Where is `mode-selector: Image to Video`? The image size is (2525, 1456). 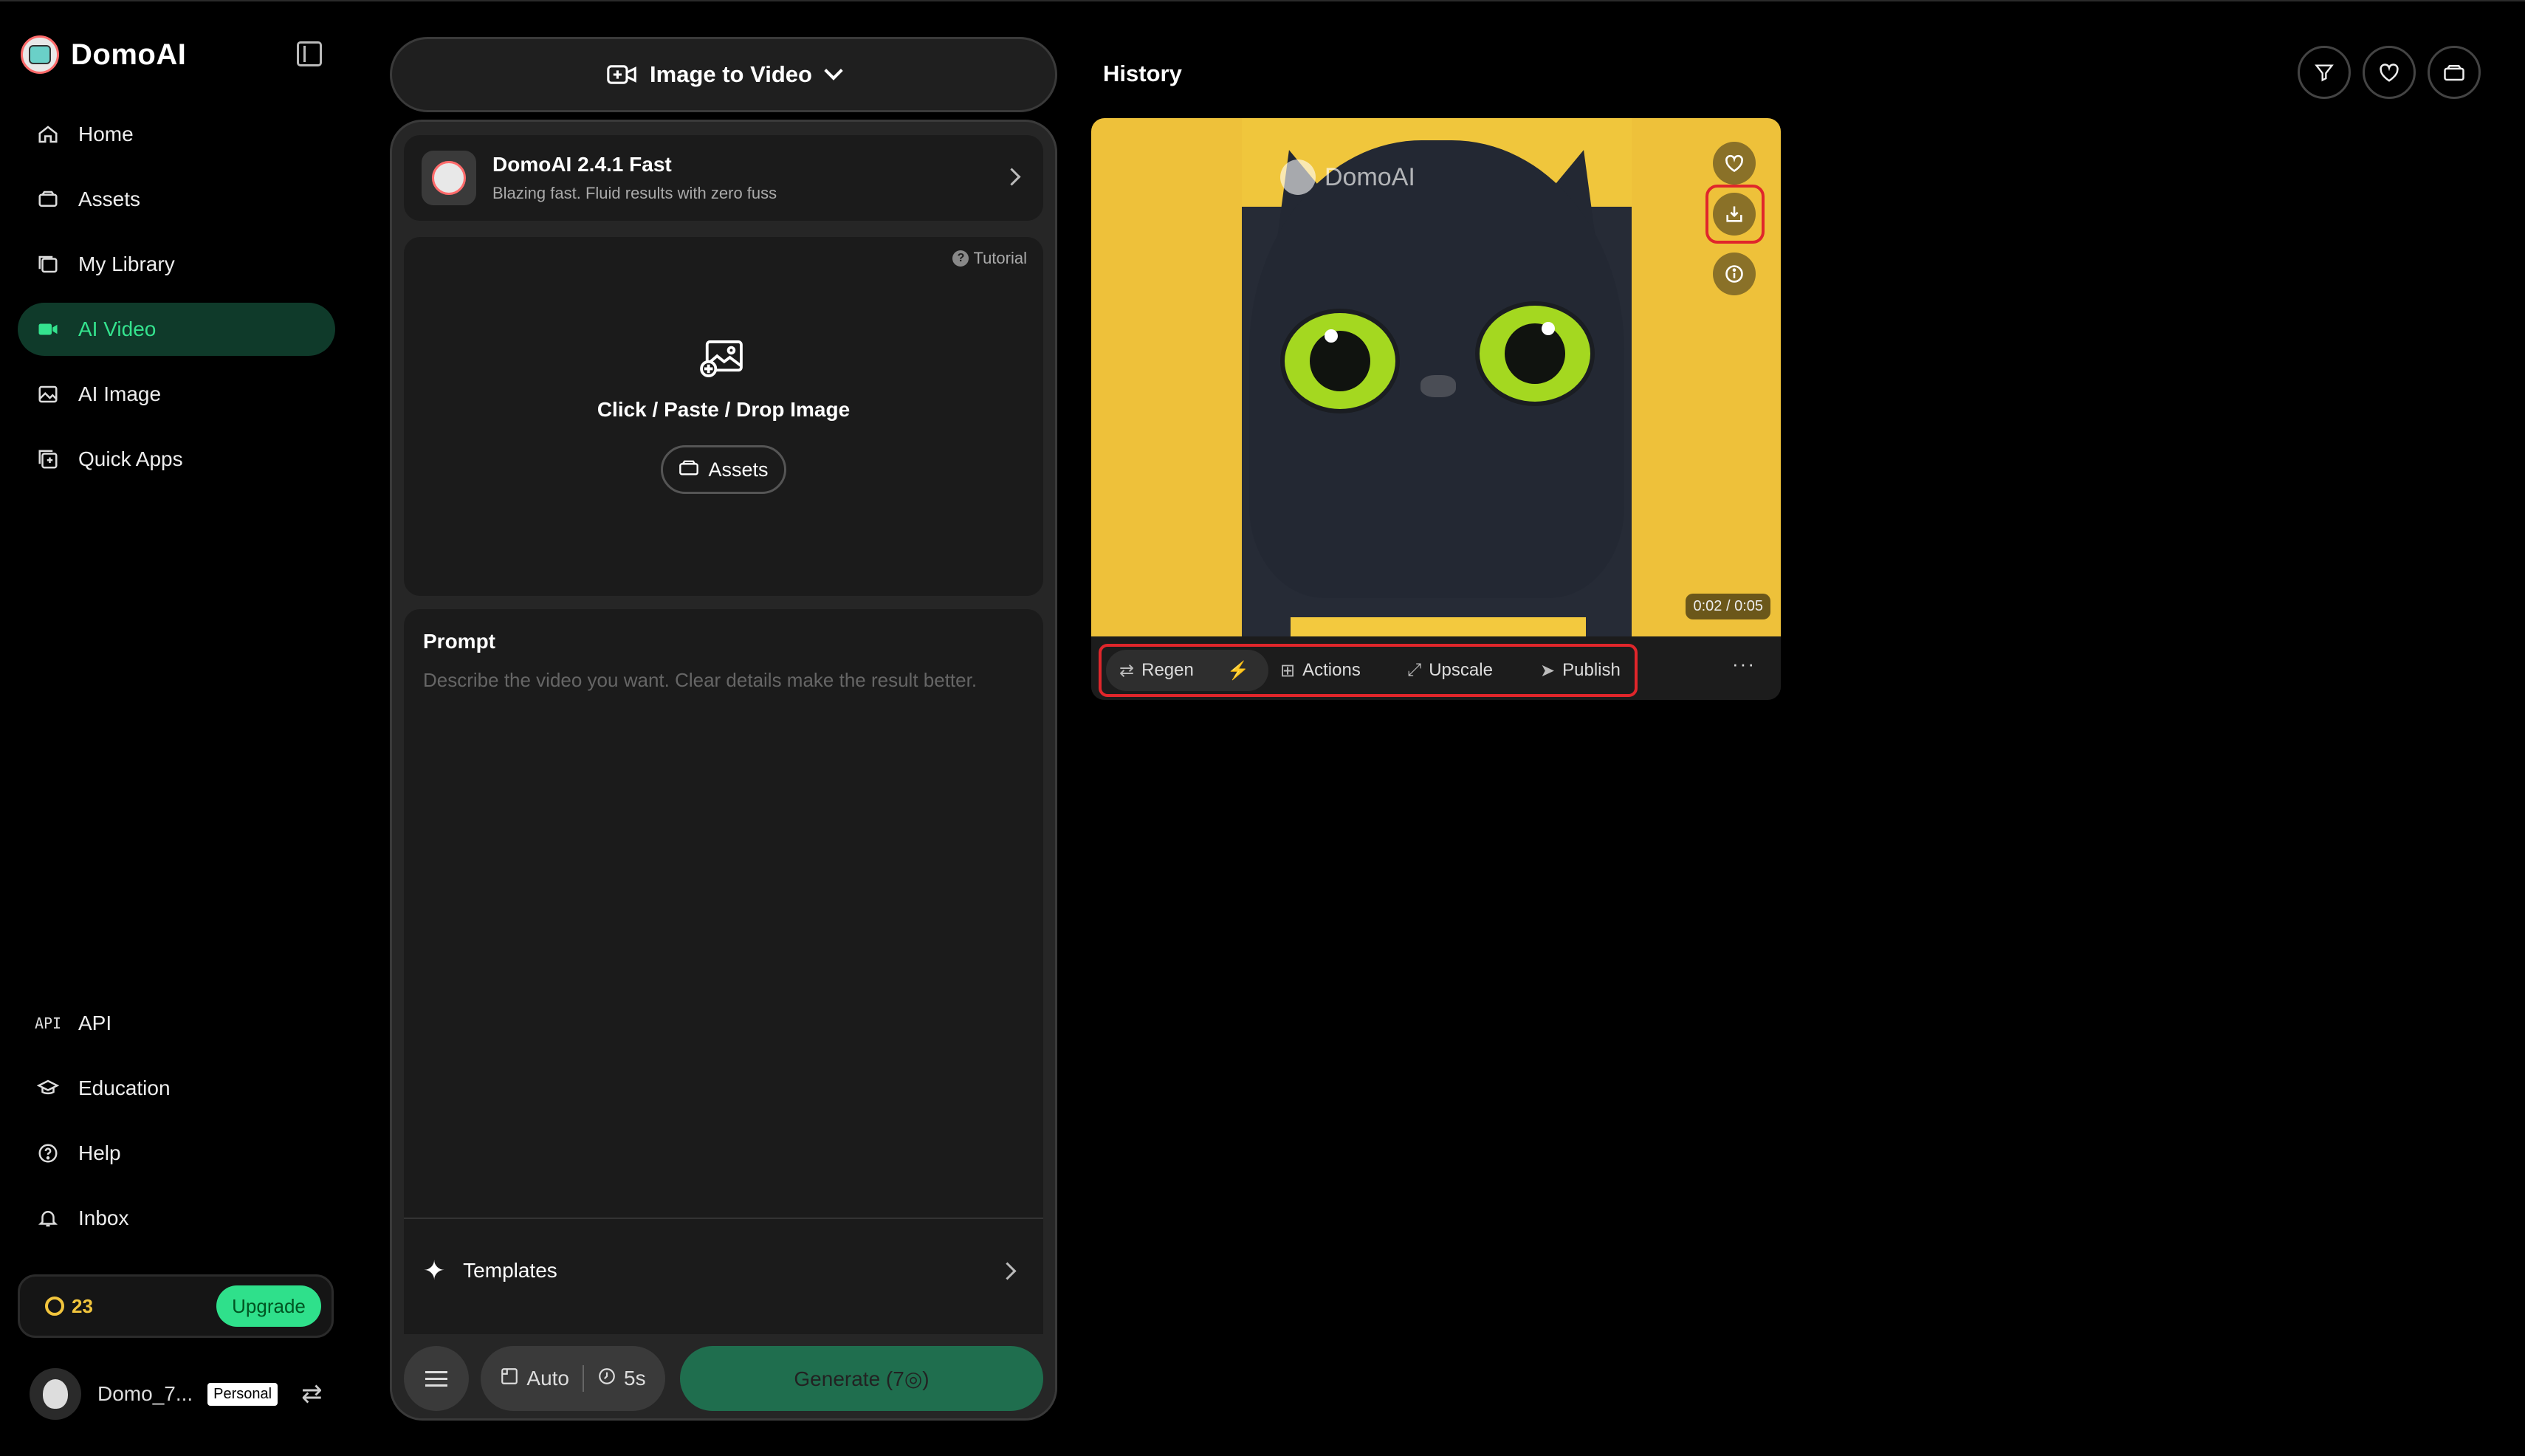 mode-selector: Image to Video is located at coordinates (724, 75).